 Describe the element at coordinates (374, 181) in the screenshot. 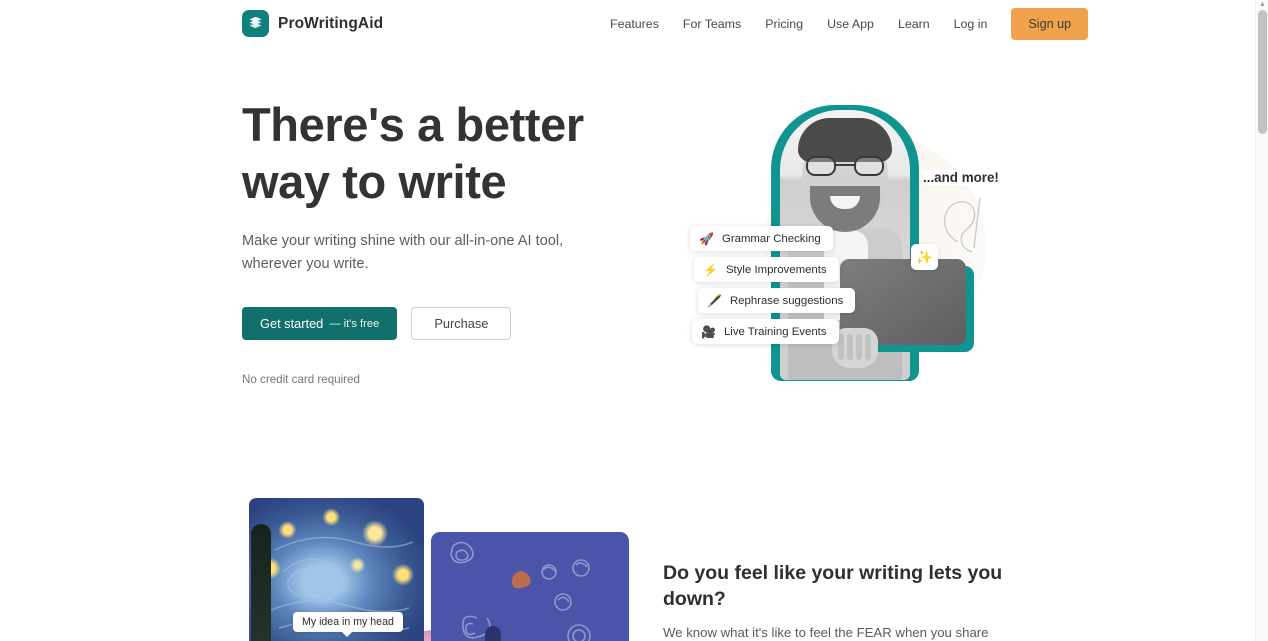

I see `hero-title-line-2: way to write` at that location.